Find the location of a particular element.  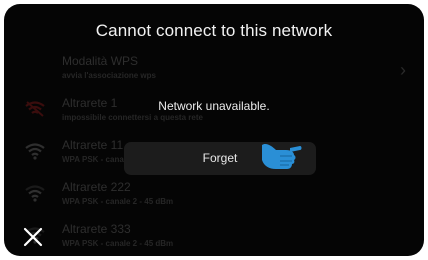

network-name: Altrarete 11 is located at coordinates (93, 145).